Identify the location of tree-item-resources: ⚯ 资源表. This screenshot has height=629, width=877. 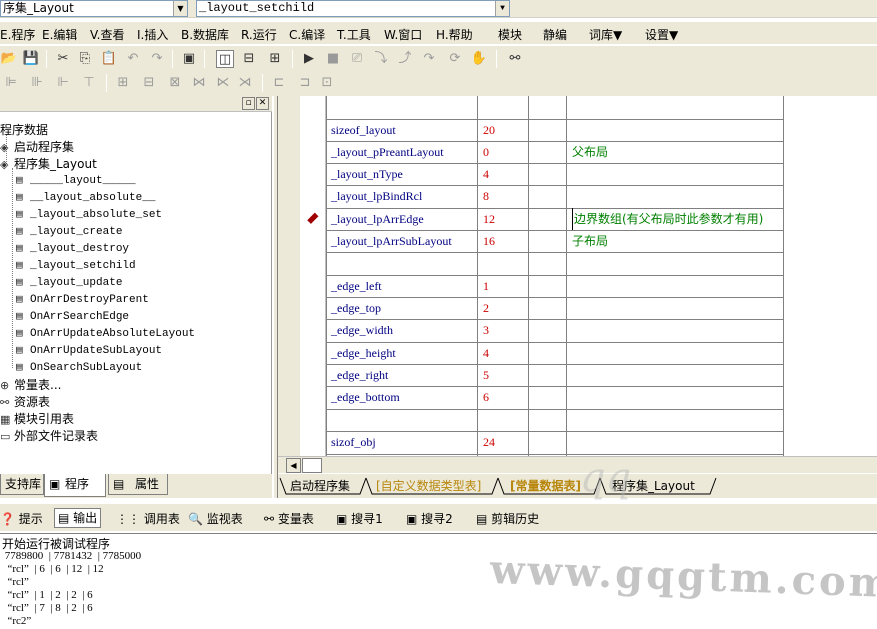
(25, 402).